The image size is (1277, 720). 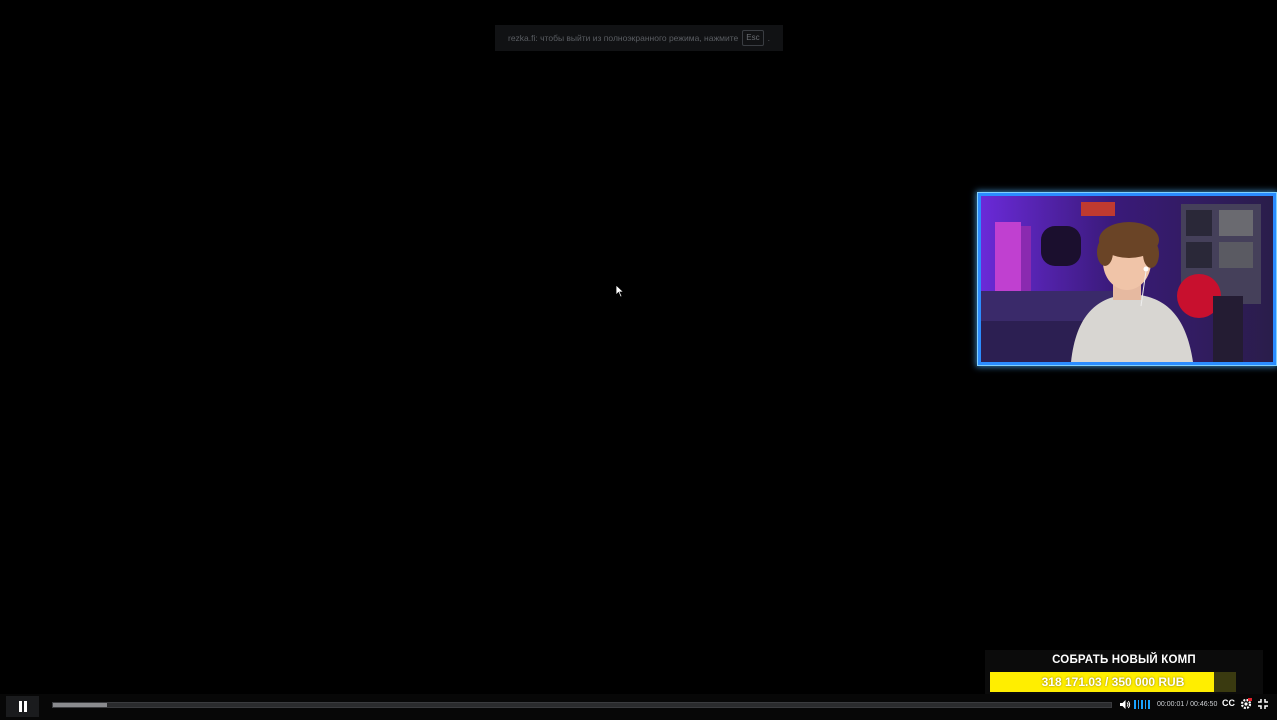 I want to click on streamer-webcam, so click(x=1127, y=279).